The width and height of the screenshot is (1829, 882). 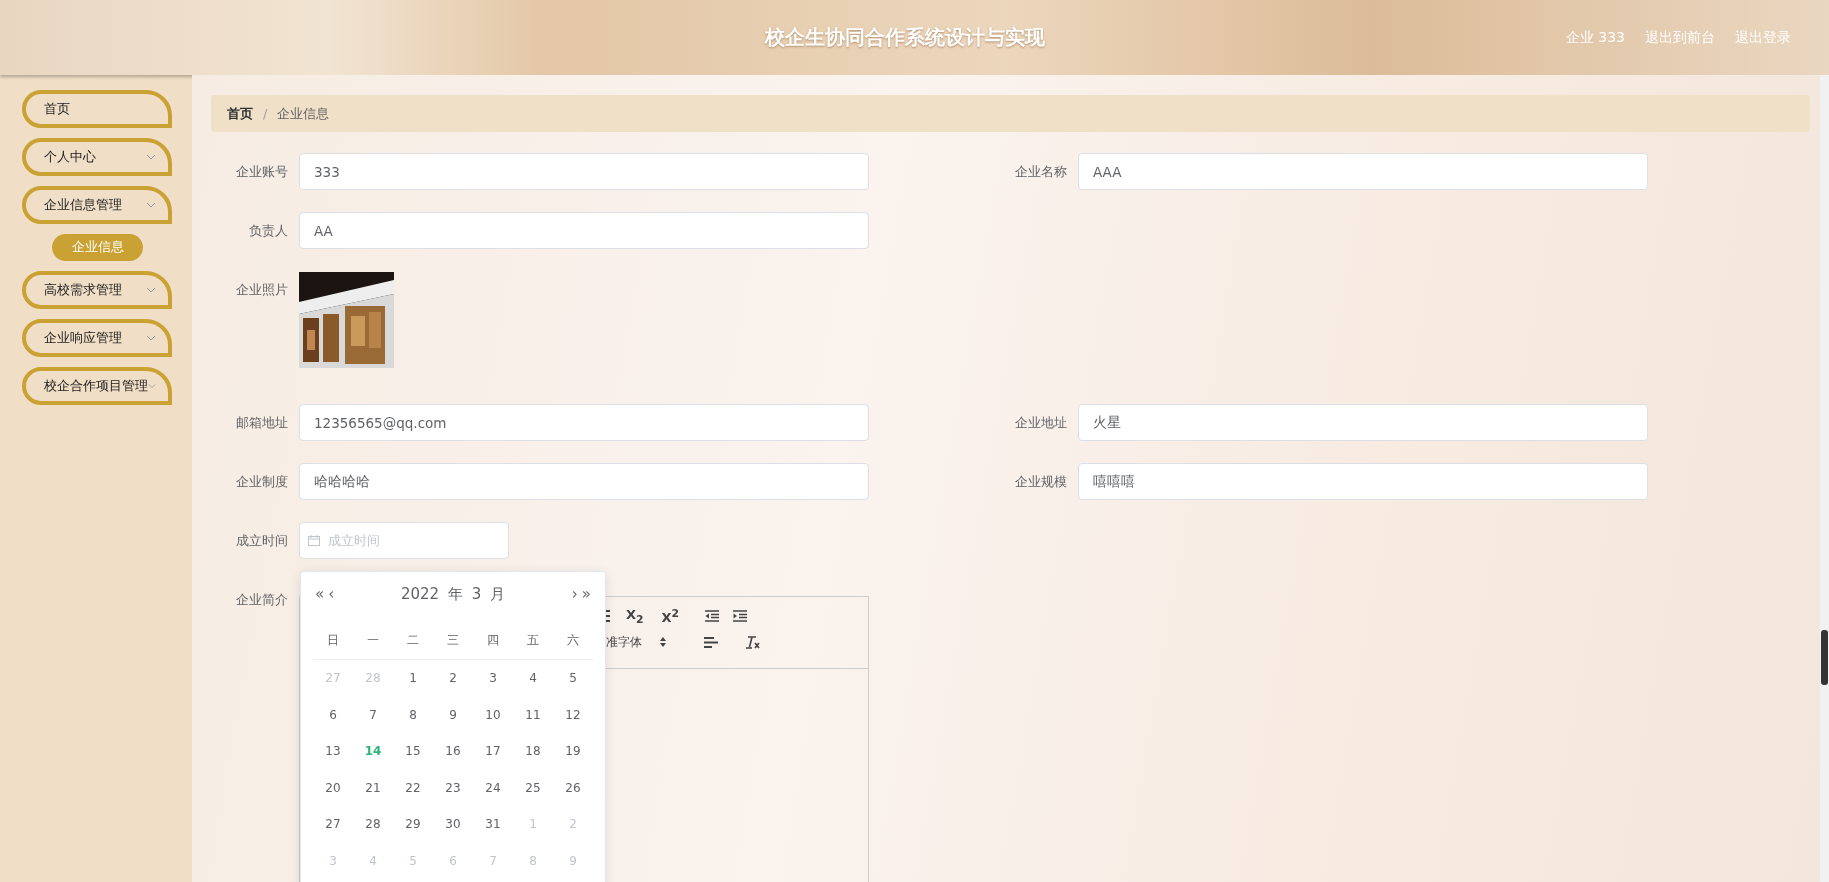 What do you see at coordinates (573, 715) in the screenshot?
I see `calendar-day: 12` at bounding box center [573, 715].